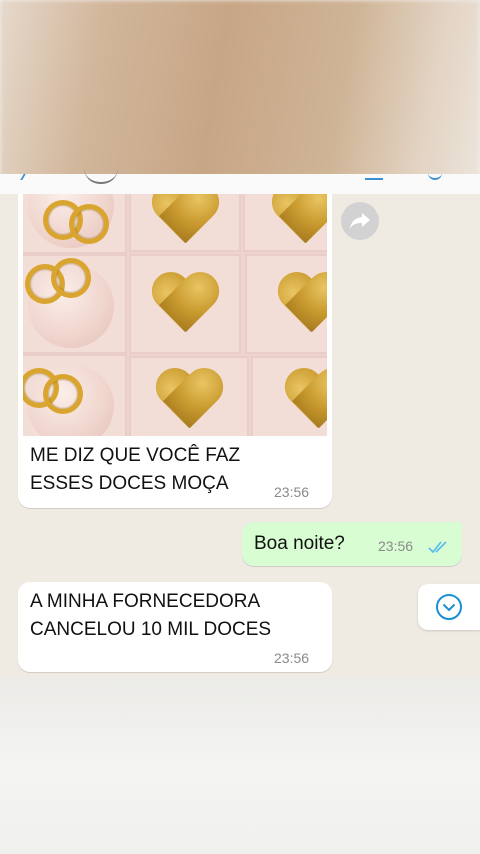 The width and height of the screenshot is (480, 854). Describe the element at coordinates (151, 629) in the screenshot. I see `message-text-line: CANCELOU 10 MIL DOCES` at that location.